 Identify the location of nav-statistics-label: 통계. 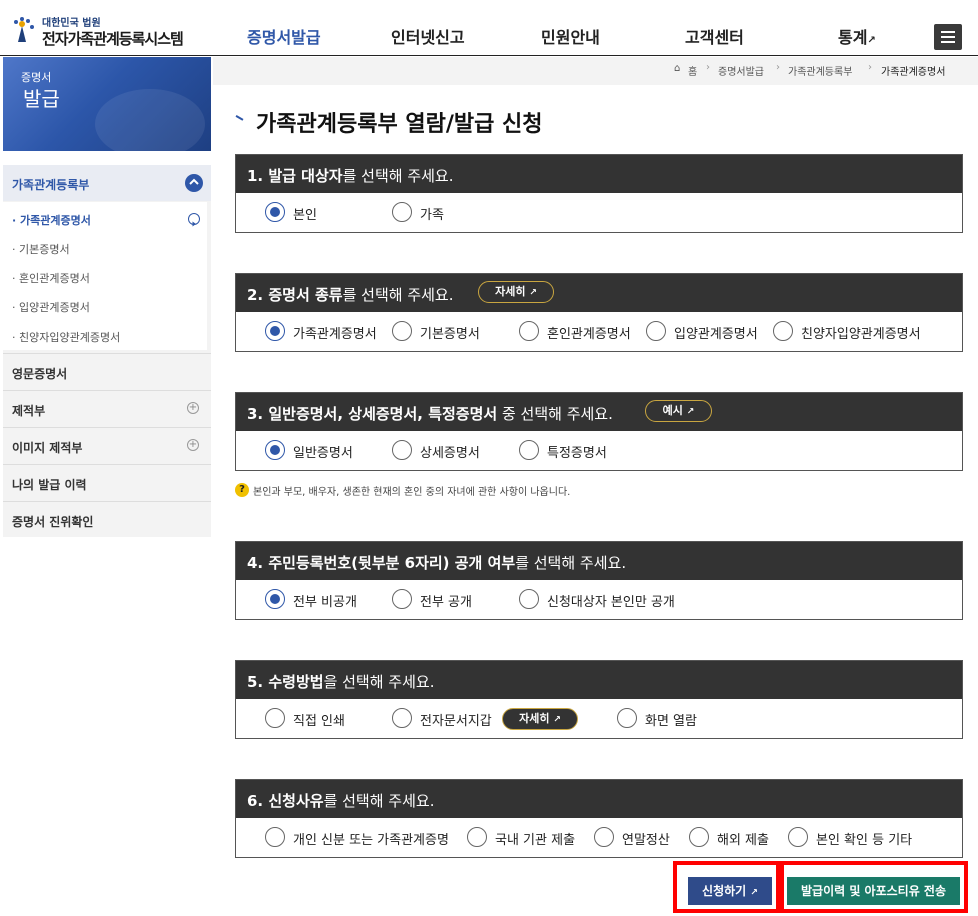
(853, 37).